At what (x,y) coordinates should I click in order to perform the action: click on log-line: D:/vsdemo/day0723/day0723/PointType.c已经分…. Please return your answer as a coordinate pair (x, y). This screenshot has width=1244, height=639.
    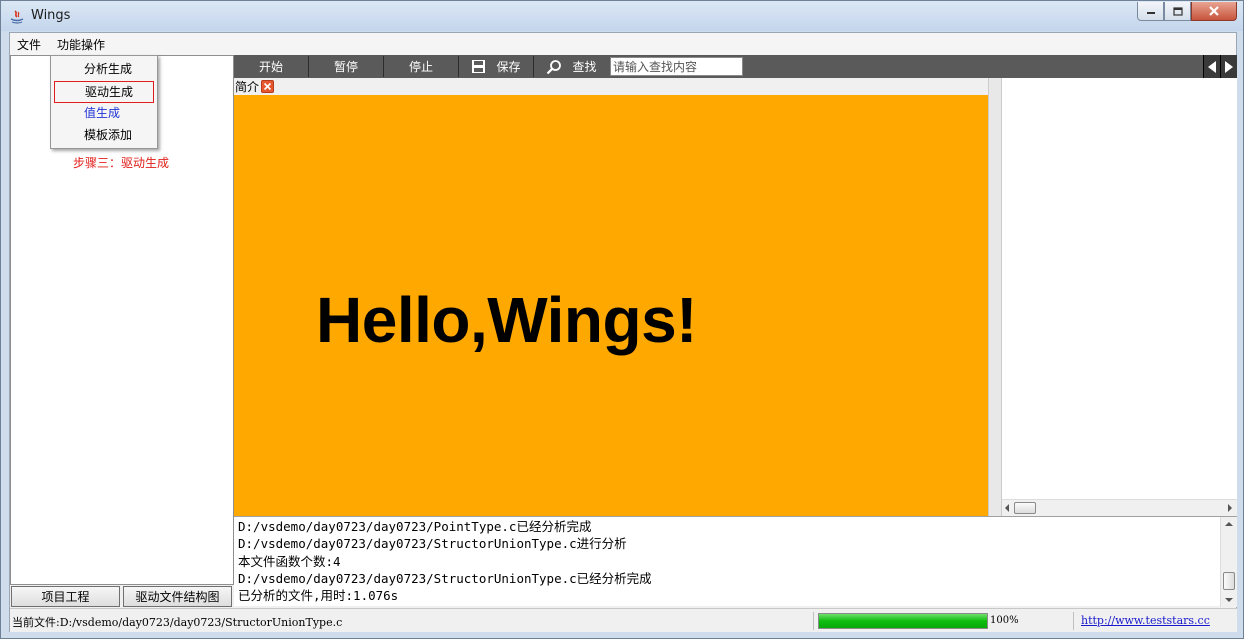
    Looking at the image, I should click on (415, 526).